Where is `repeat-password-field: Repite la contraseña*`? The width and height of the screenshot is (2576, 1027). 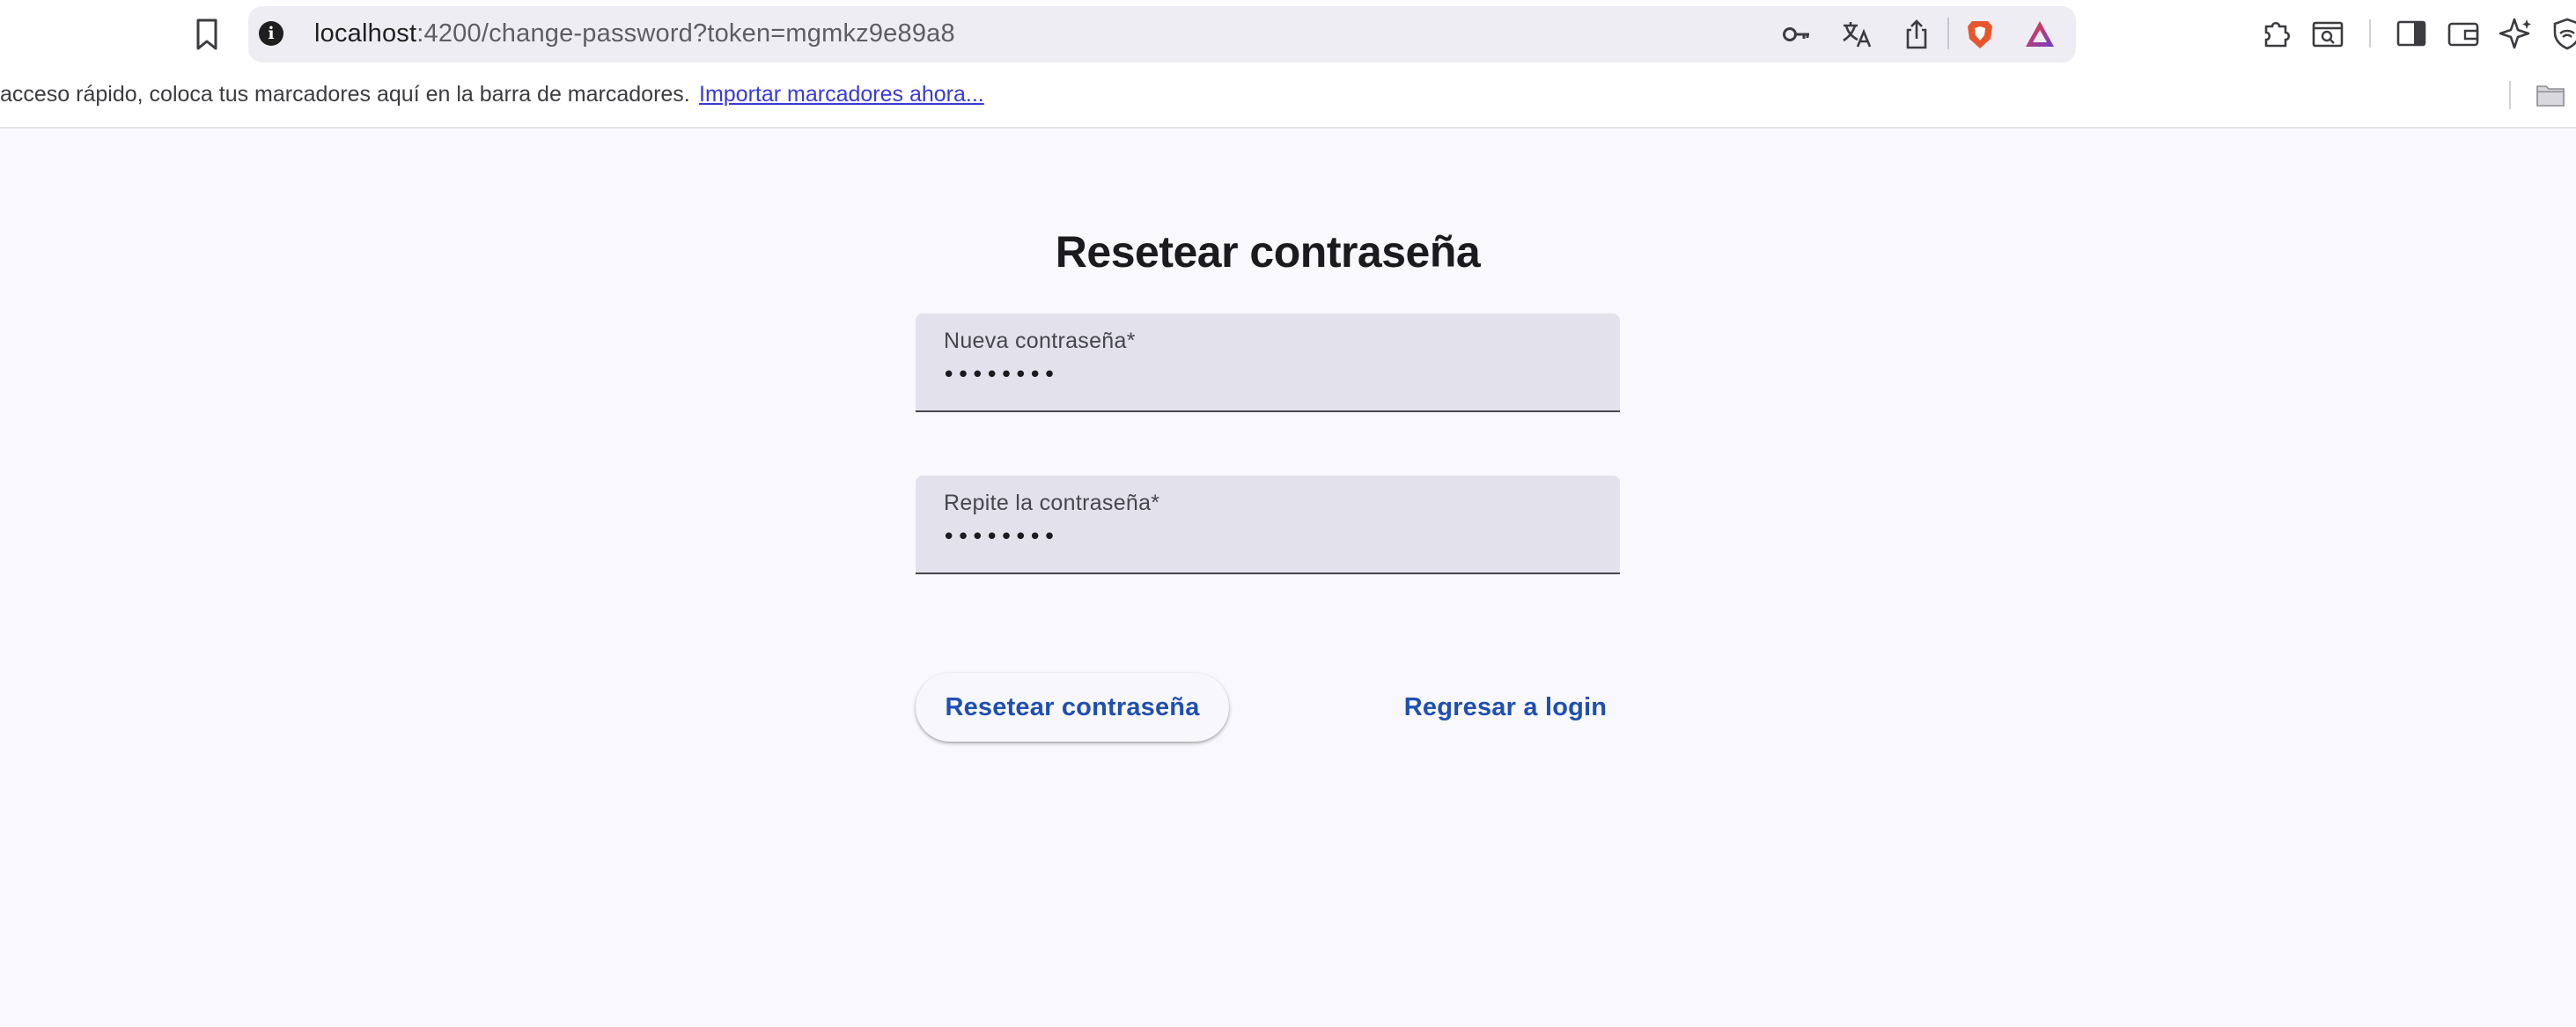 repeat-password-field: Repite la contraseña* is located at coordinates (1268, 525).